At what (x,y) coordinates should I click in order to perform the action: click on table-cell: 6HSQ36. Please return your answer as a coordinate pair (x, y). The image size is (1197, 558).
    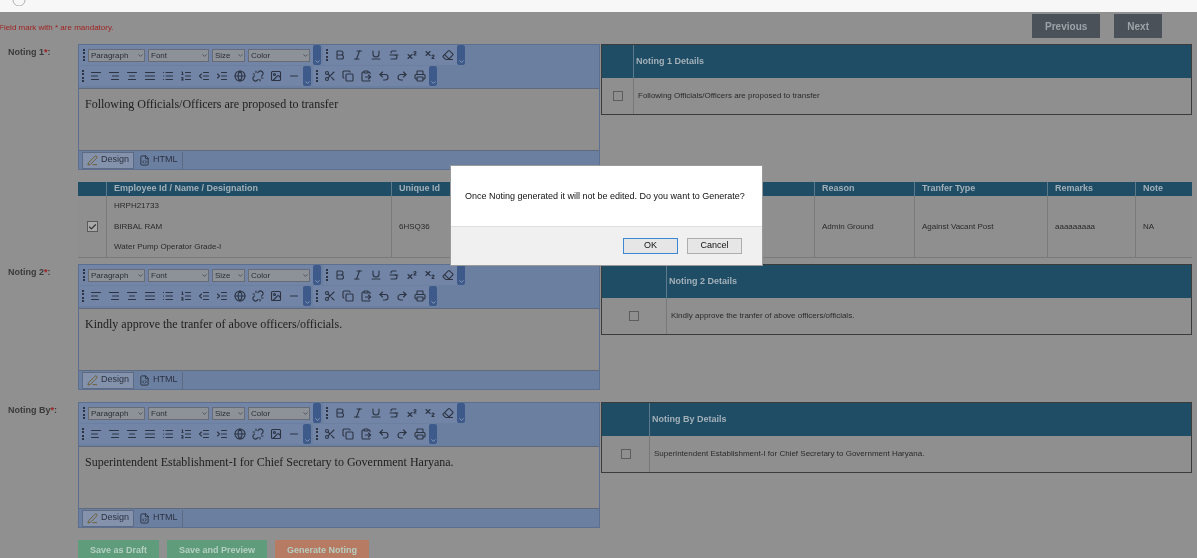
    Looking at the image, I should click on (414, 226).